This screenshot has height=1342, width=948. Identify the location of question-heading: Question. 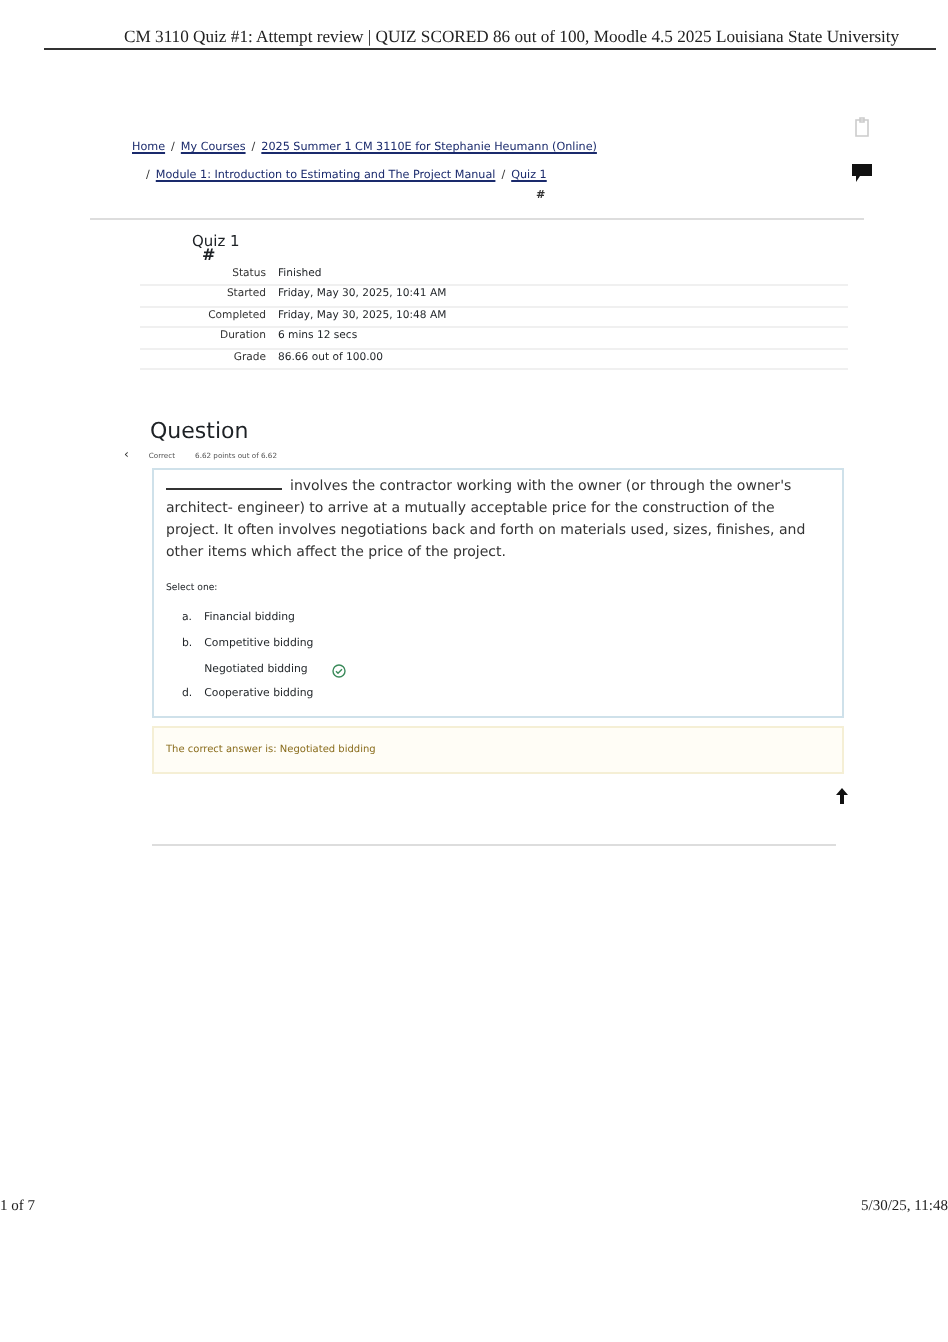
(200, 431).